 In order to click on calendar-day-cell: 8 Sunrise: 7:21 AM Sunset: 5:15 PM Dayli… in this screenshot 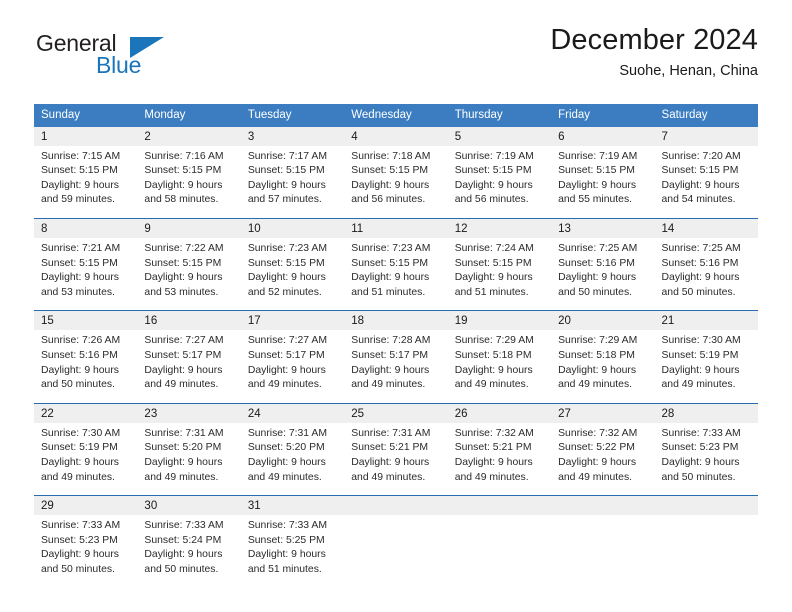, I will do `click(86, 264)`.